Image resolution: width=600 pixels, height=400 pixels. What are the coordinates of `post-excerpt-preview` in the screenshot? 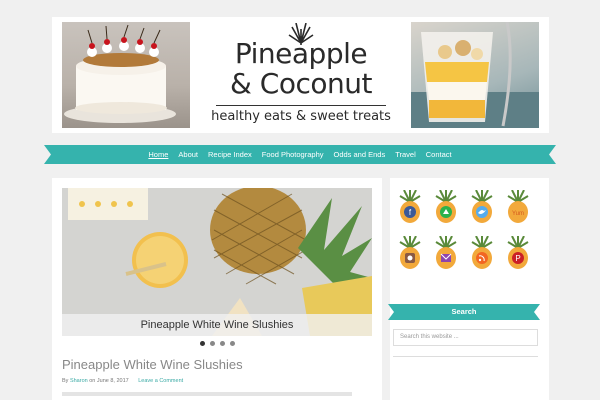 It's located at (207, 394).